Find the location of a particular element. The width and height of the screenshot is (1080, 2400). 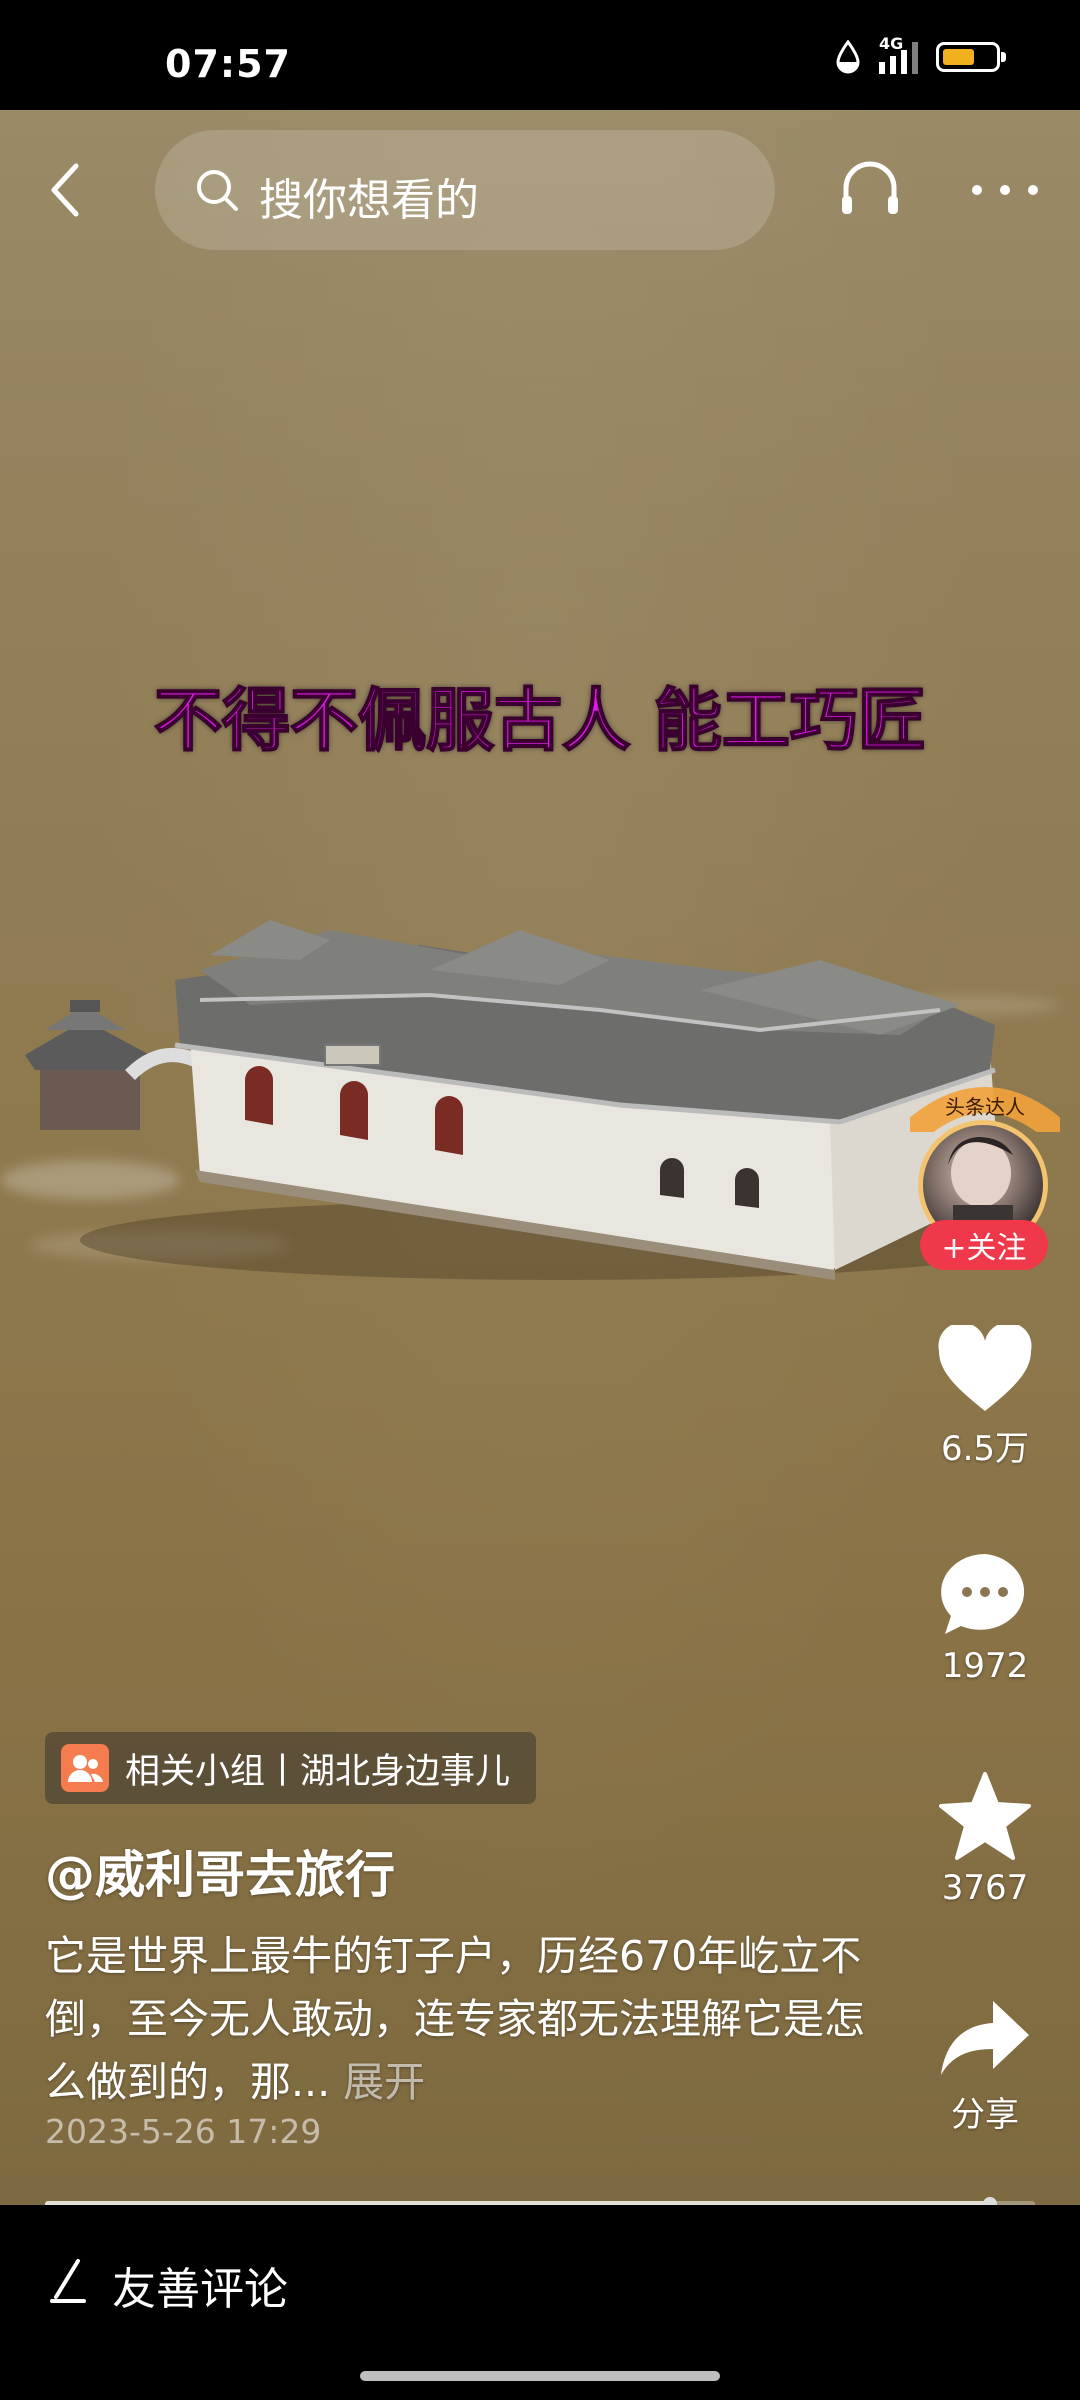

share-button: 分享 is located at coordinates (985, 2065).